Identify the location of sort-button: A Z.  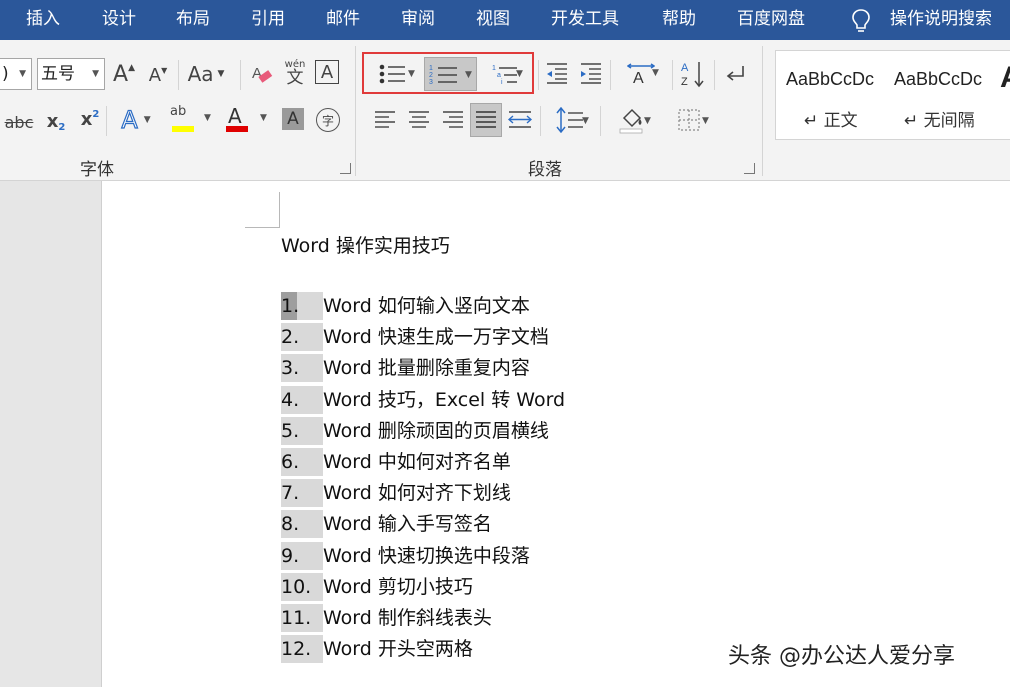
(693, 74).